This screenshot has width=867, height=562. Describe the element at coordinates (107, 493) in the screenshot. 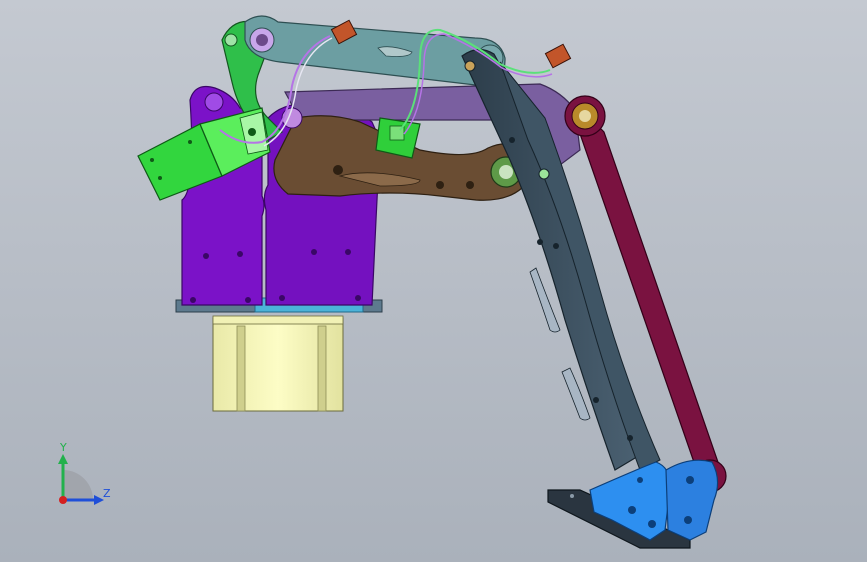

I see `z-axis-label: Z` at that location.